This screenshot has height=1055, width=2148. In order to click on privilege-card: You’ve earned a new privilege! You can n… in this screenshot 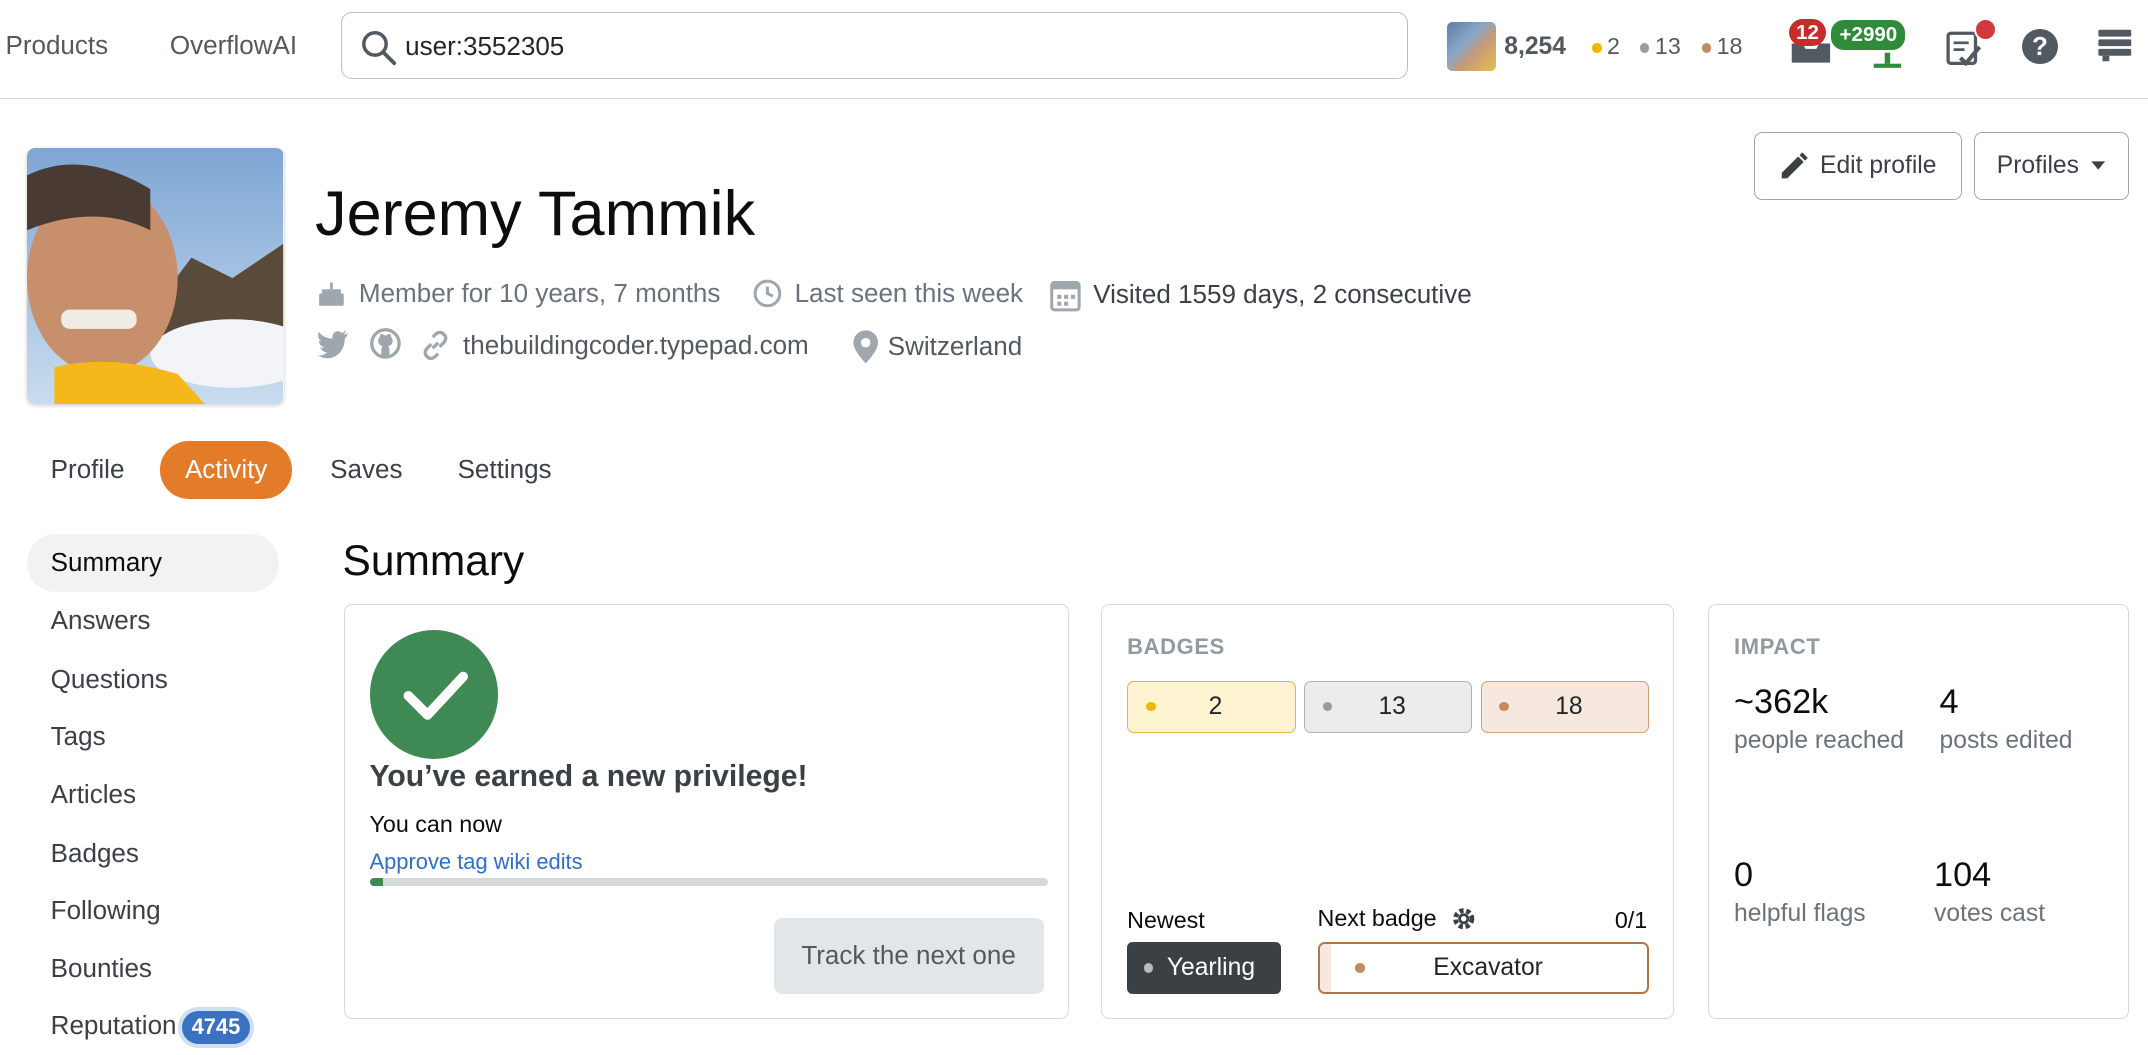, I will do `click(706, 812)`.